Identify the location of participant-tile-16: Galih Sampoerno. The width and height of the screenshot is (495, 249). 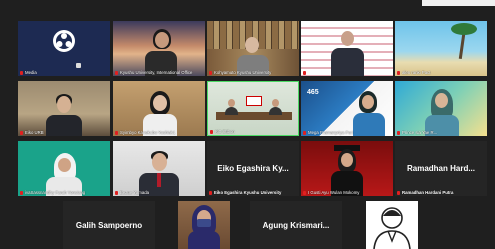
(109, 225).